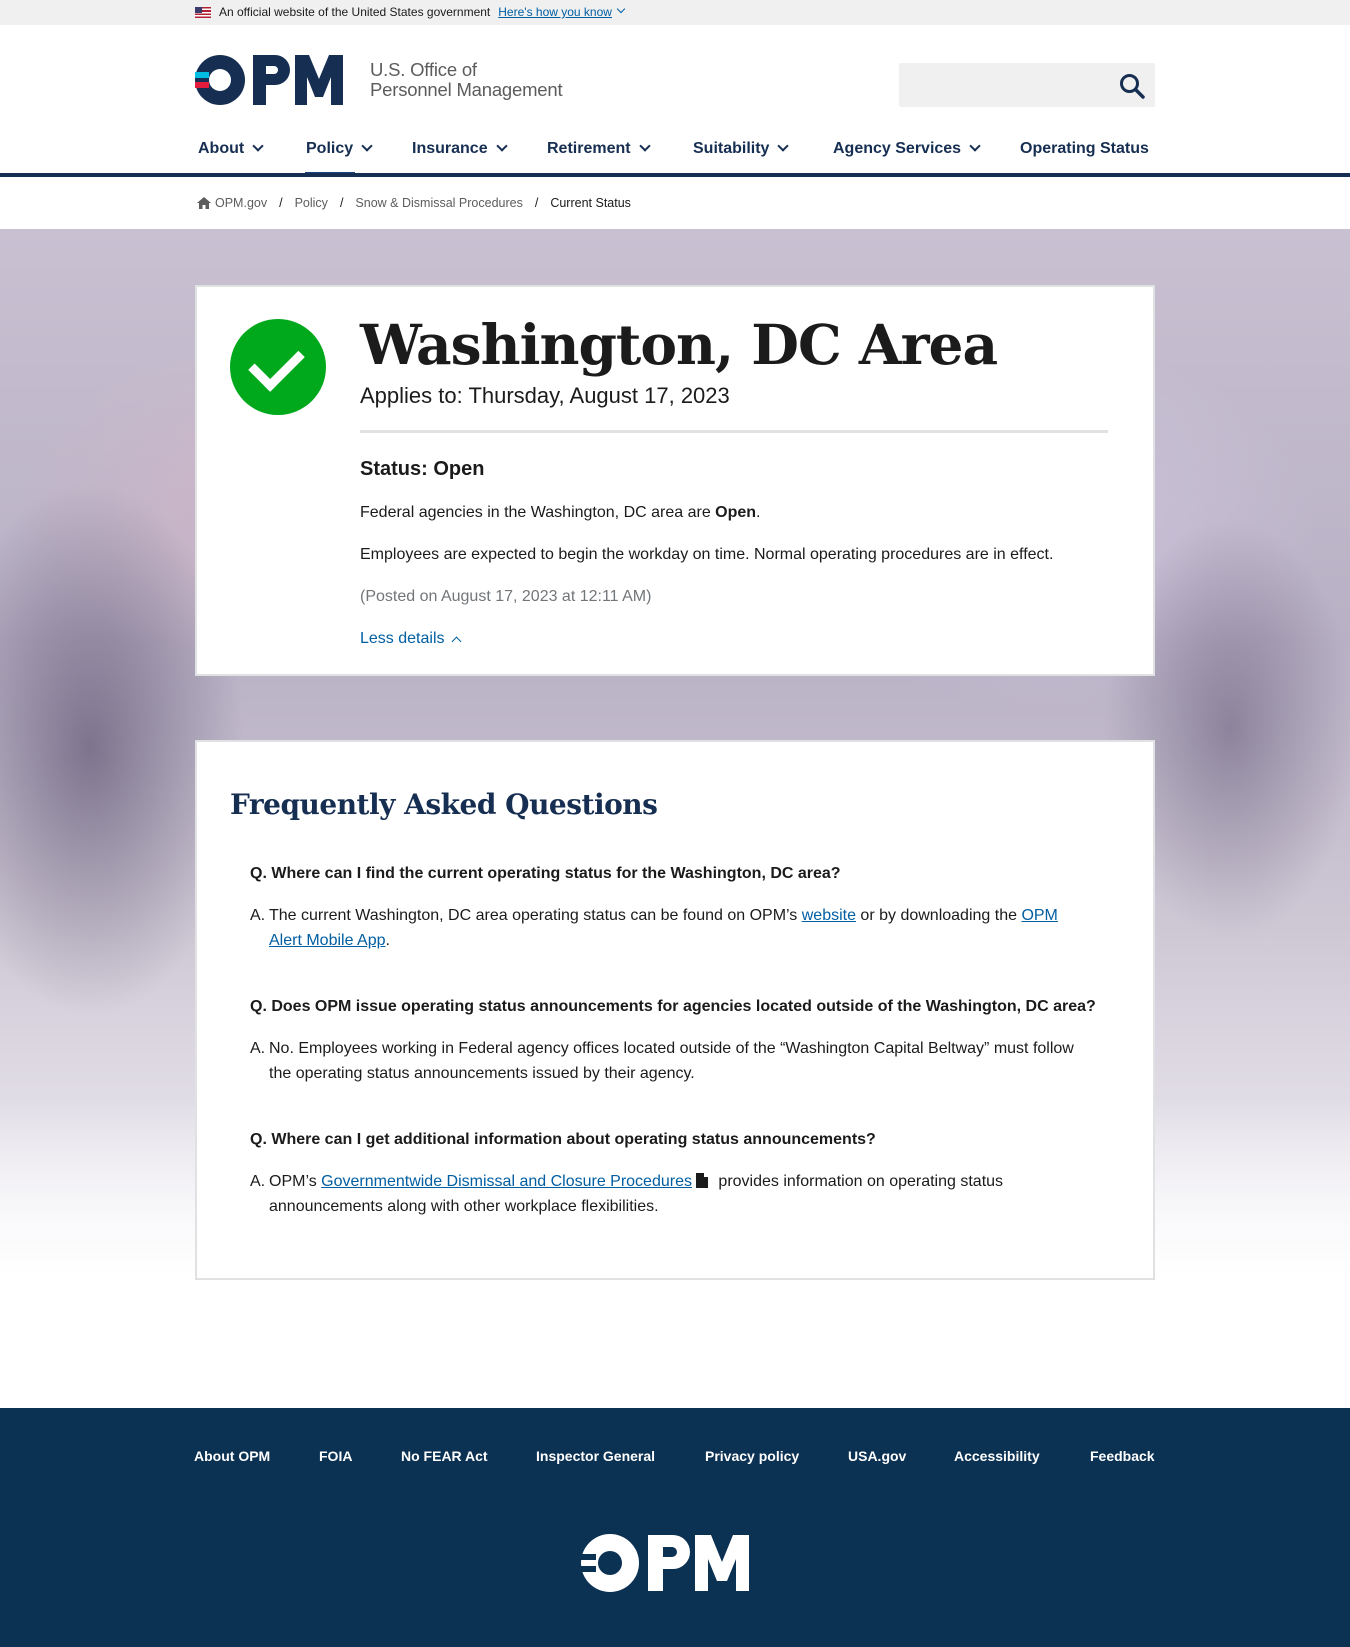 Image resolution: width=1350 pixels, height=1647 pixels. I want to click on nav-agency-services-label: Agency Services, so click(897, 148).